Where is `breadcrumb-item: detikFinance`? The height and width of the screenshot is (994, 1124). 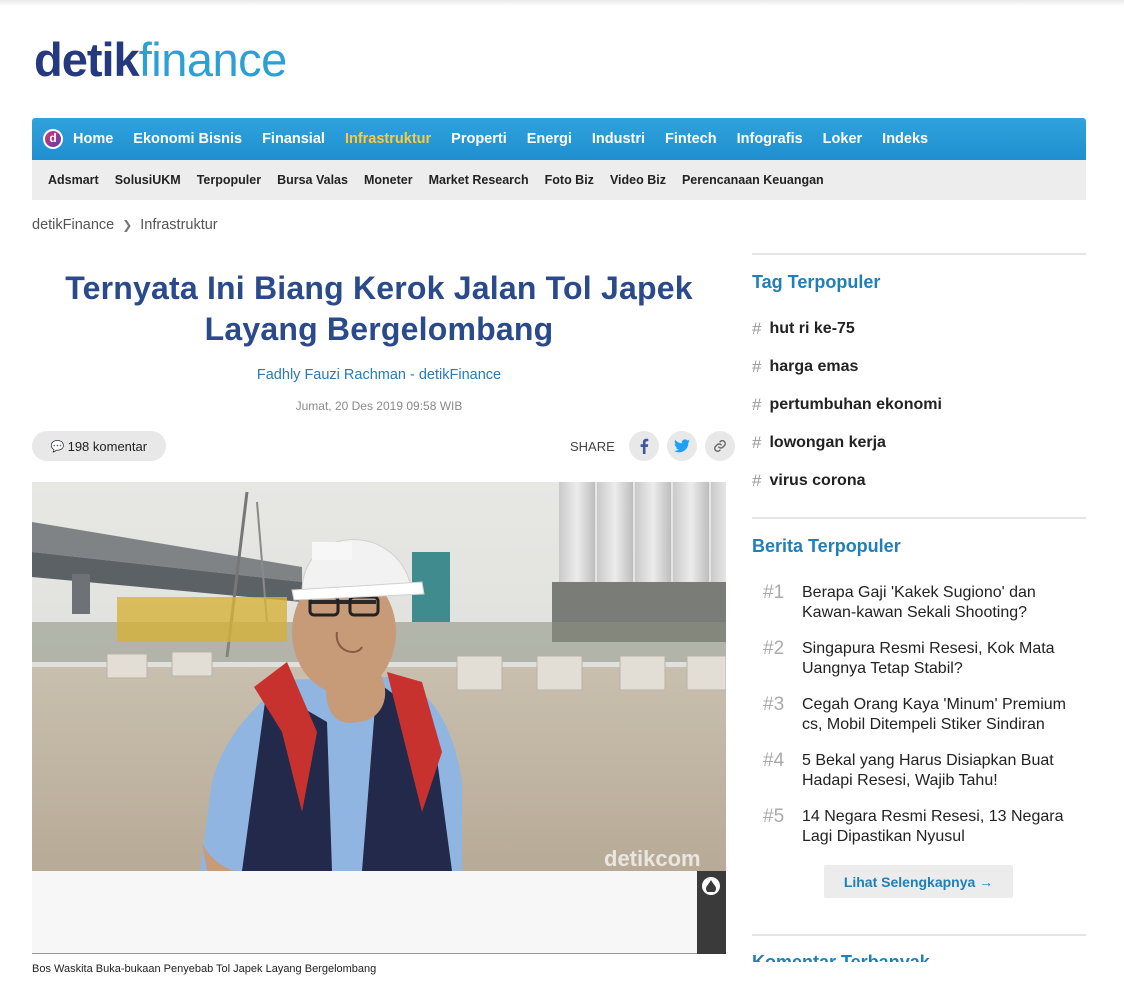
breadcrumb-item: detikFinance is located at coordinates (73, 225).